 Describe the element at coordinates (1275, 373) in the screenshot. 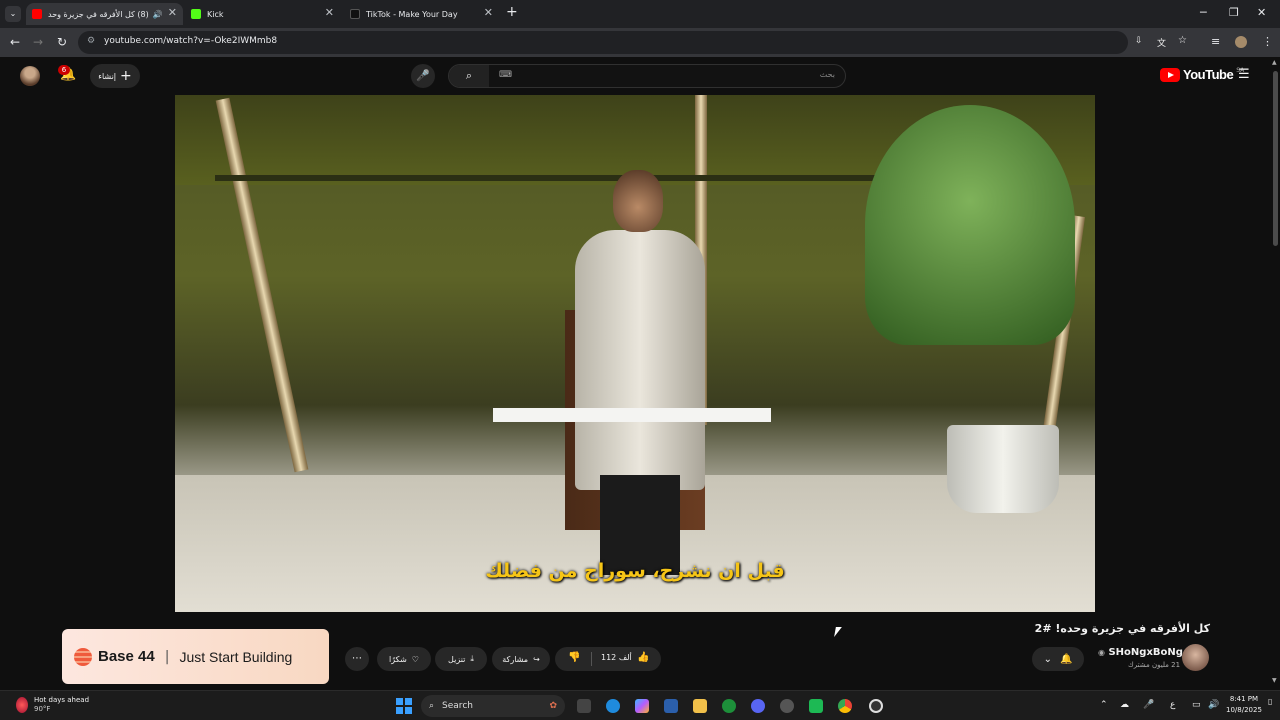

I see `page-scrollbar: ▲ ▼` at that location.